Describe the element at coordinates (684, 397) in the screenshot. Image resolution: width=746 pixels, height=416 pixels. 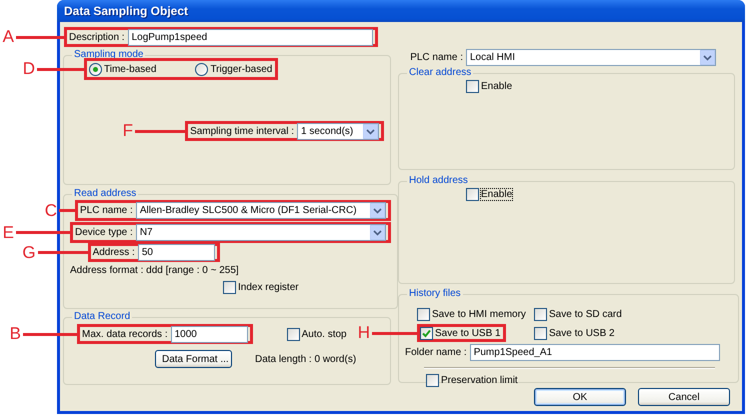
I see `dialog-button: Cancel` at that location.